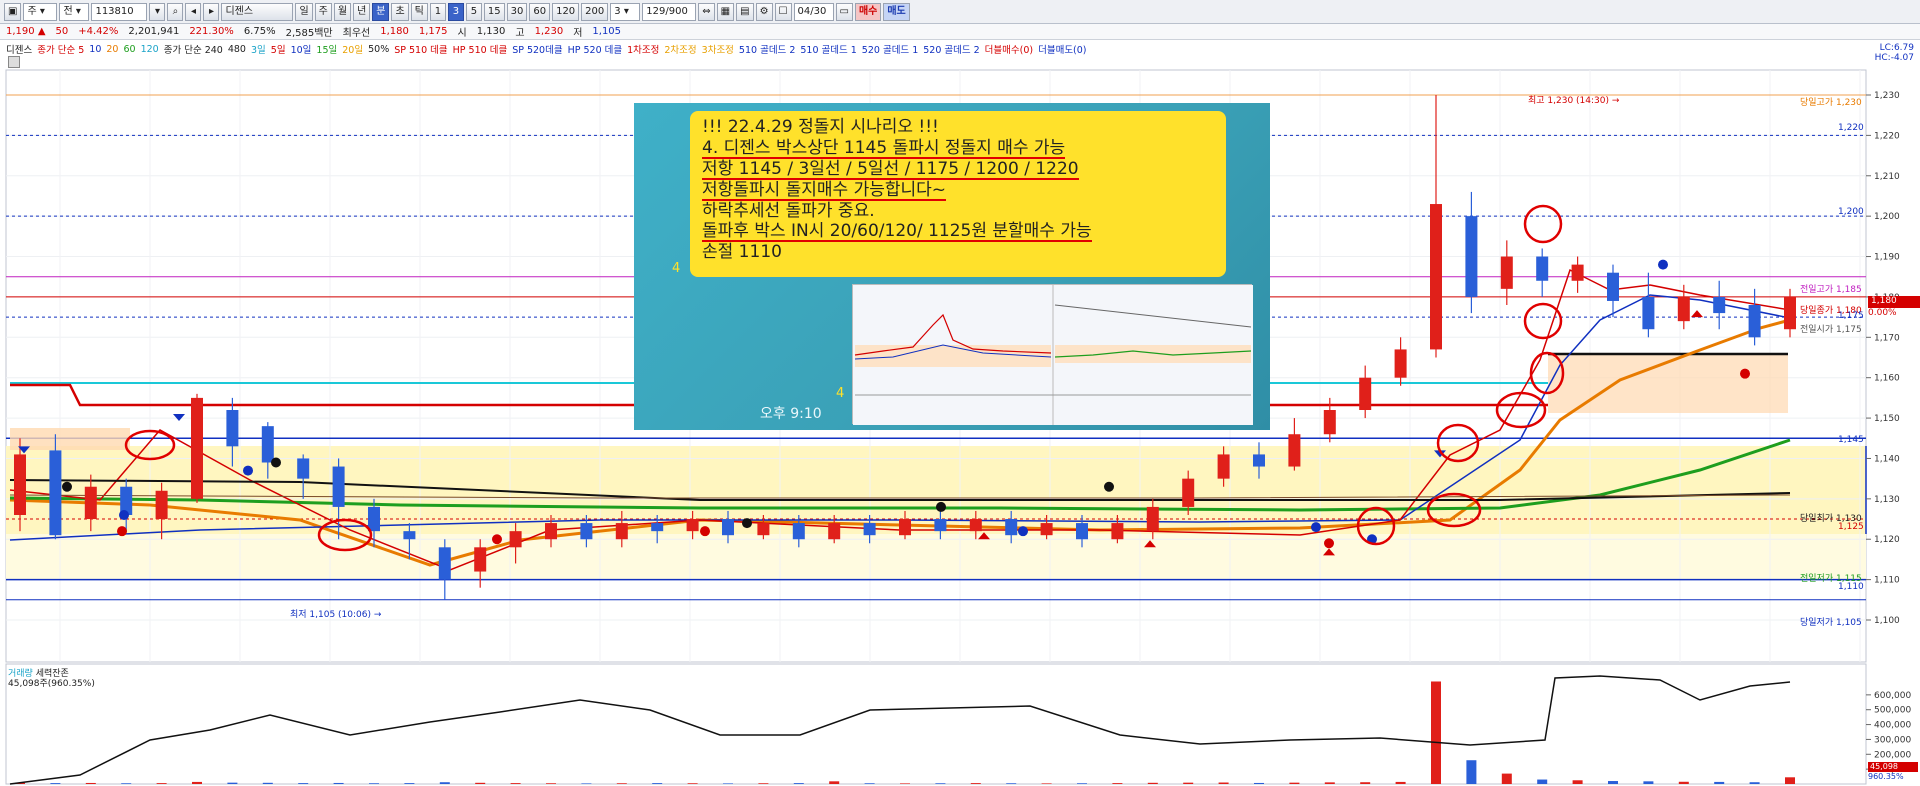 Image resolution: width=1920 pixels, height=786 pixels. Describe the element at coordinates (1893, 767) in the screenshot. I see `volume-tag: 45,098` at that location.